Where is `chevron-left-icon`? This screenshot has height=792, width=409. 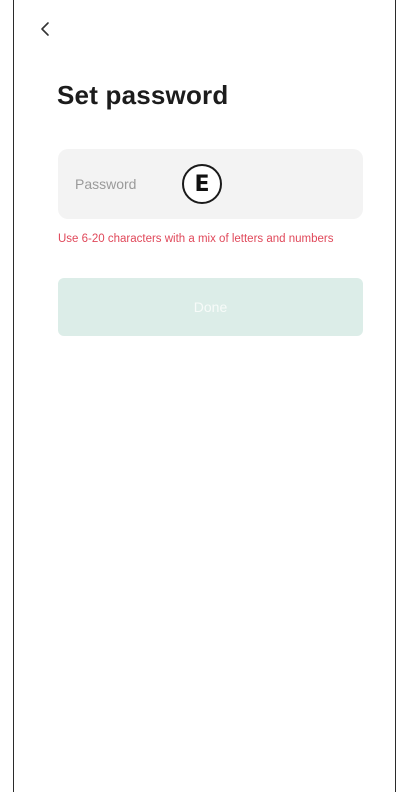
chevron-left-icon is located at coordinates (45, 29).